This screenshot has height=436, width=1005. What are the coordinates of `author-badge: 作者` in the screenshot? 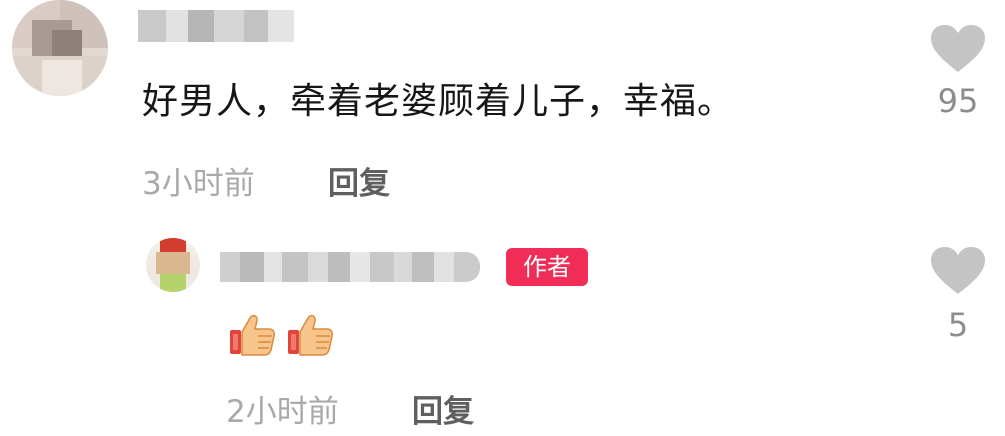 It's located at (547, 267).